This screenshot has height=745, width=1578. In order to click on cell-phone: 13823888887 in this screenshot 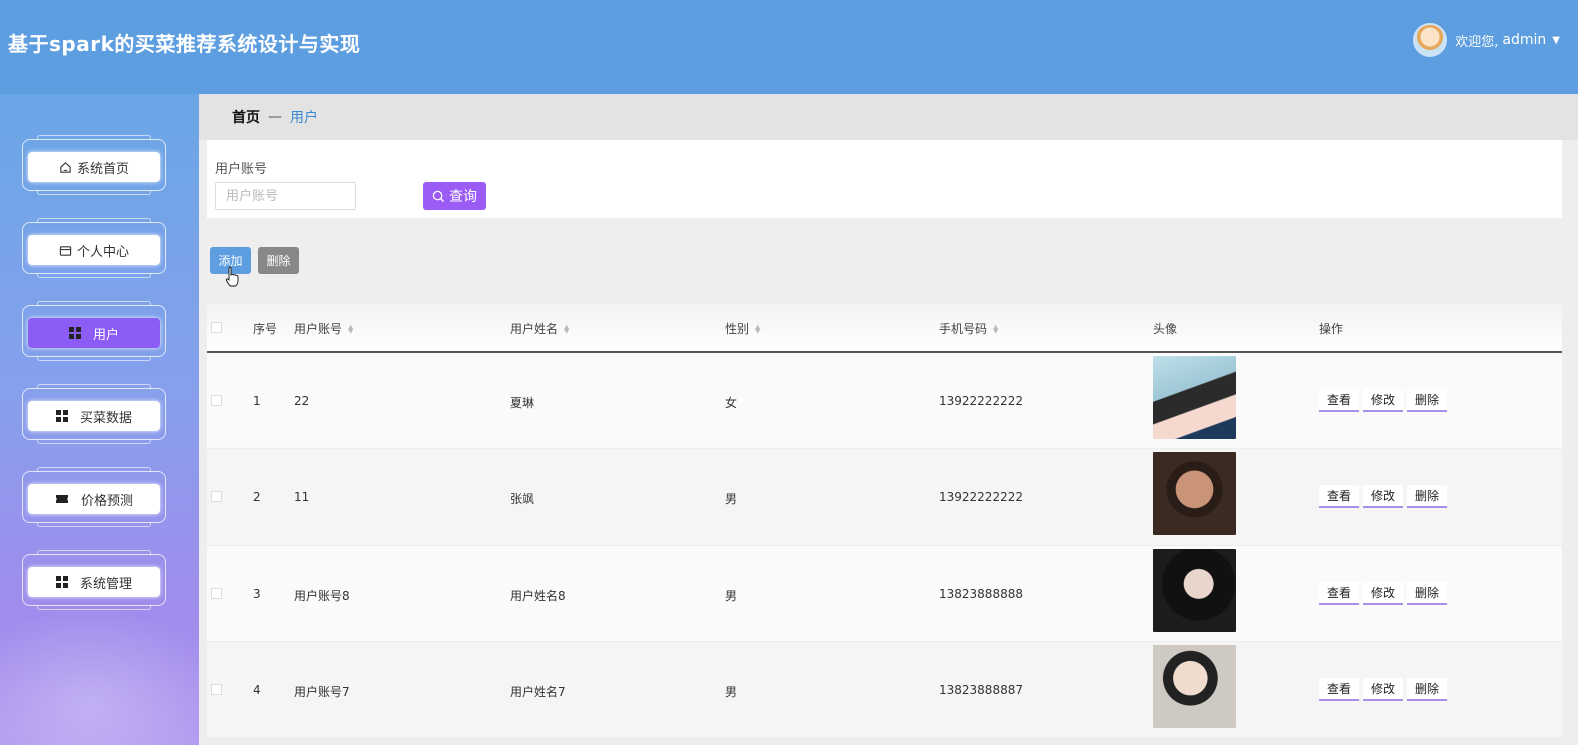, I will do `click(981, 689)`.